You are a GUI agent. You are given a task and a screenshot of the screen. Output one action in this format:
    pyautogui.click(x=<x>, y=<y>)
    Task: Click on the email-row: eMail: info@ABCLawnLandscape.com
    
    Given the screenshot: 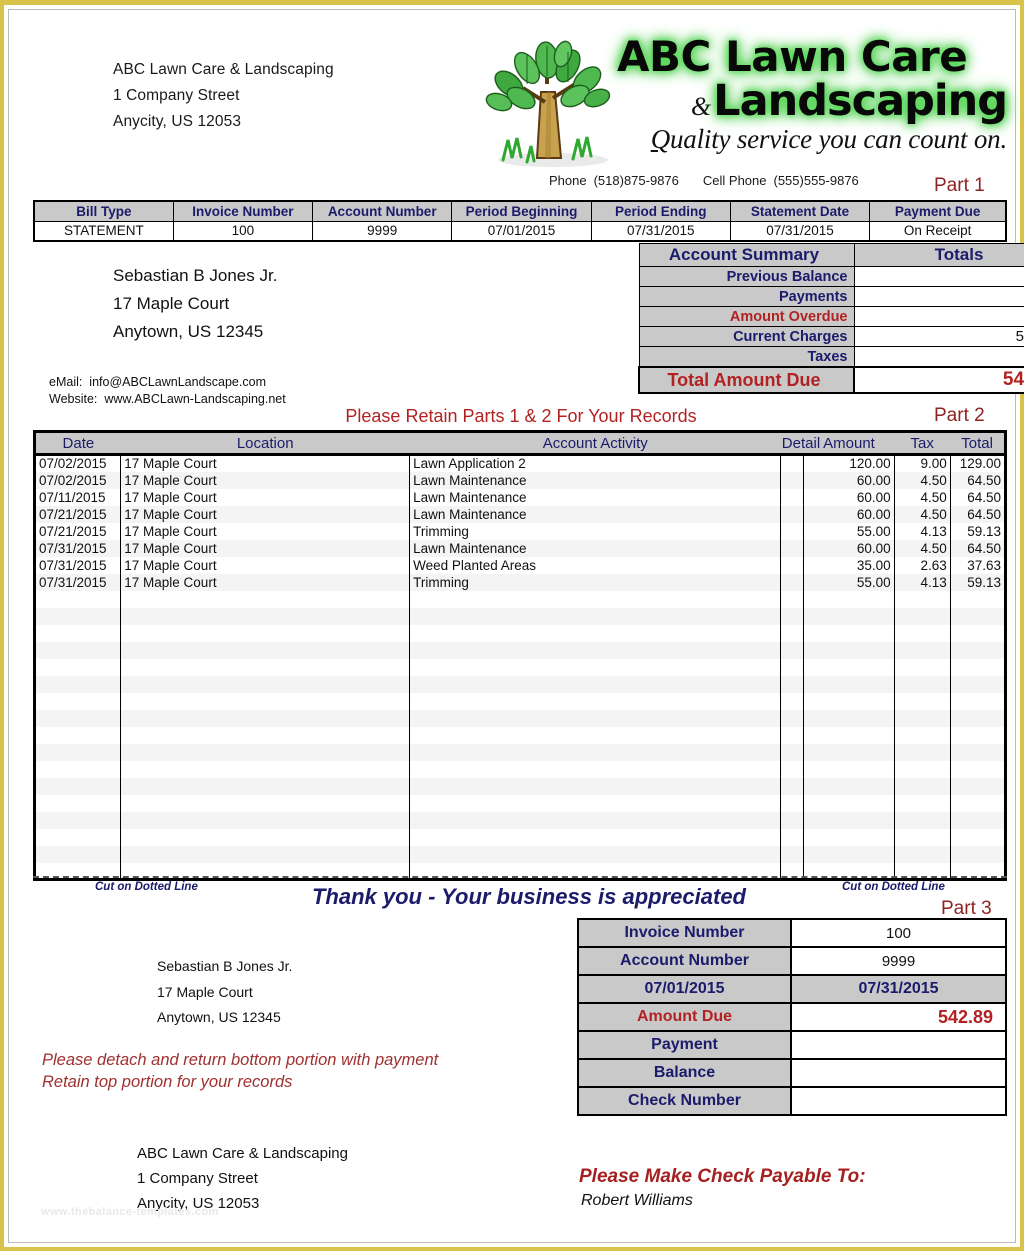 What is the action you would take?
    pyautogui.click(x=167, y=382)
    